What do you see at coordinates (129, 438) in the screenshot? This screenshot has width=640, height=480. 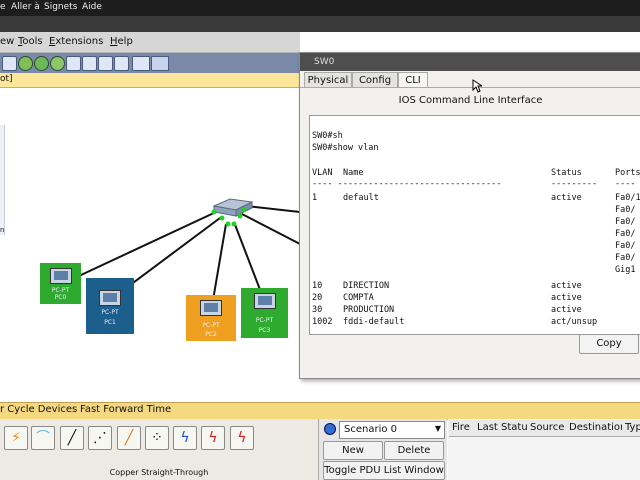 I see `fiber-cable-icon: ╱` at bounding box center [129, 438].